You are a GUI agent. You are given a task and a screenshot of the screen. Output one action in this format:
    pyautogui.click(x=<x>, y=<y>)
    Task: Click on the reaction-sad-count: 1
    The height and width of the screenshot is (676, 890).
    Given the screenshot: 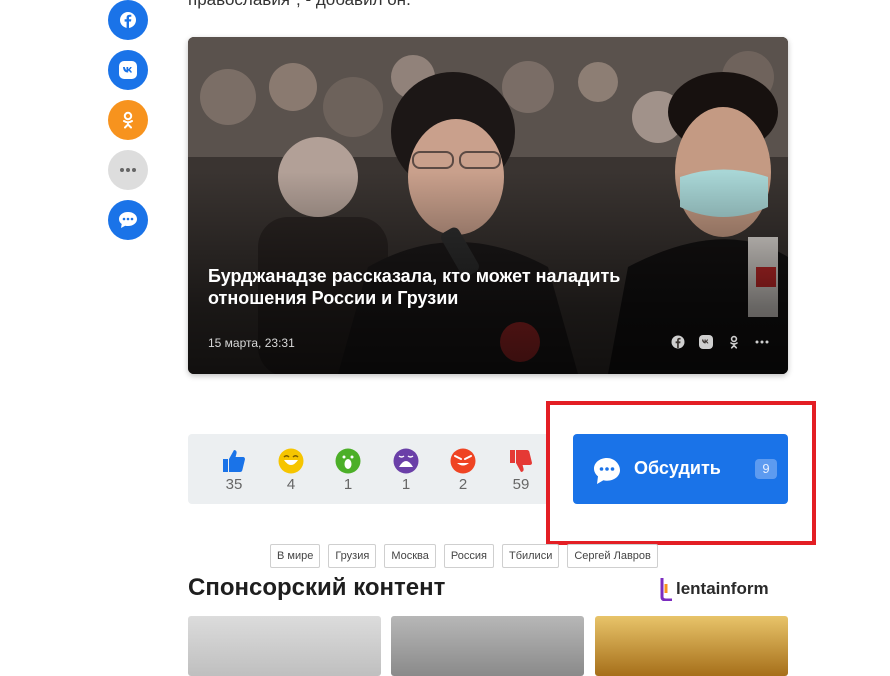 What is the action you would take?
    pyautogui.click(x=406, y=484)
    